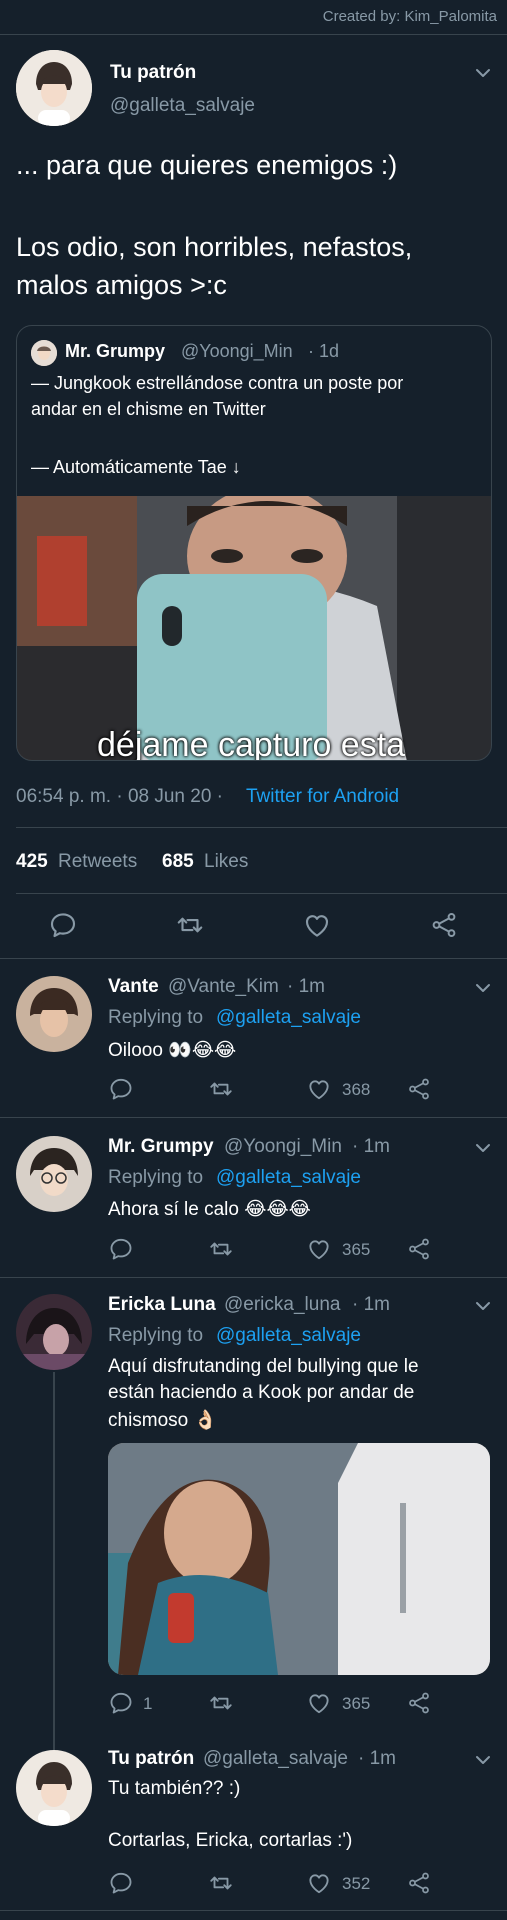 The image size is (507, 1920). I want to click on display-name: Mr. Grumpy, so click(161, 1147).